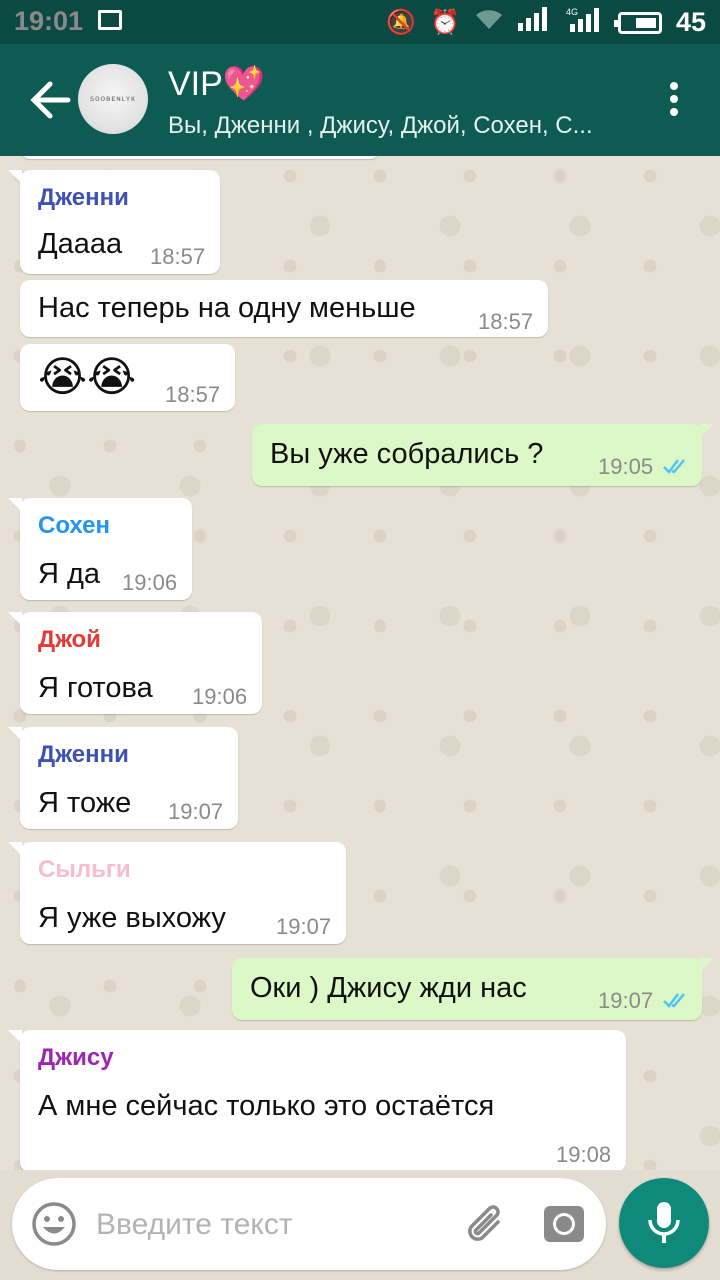 The image size is (720, 1280). What do you see at coordinates (80, 244) in the screenshot?
I see `message-text: Даааа` at bounding box center [80, 244].